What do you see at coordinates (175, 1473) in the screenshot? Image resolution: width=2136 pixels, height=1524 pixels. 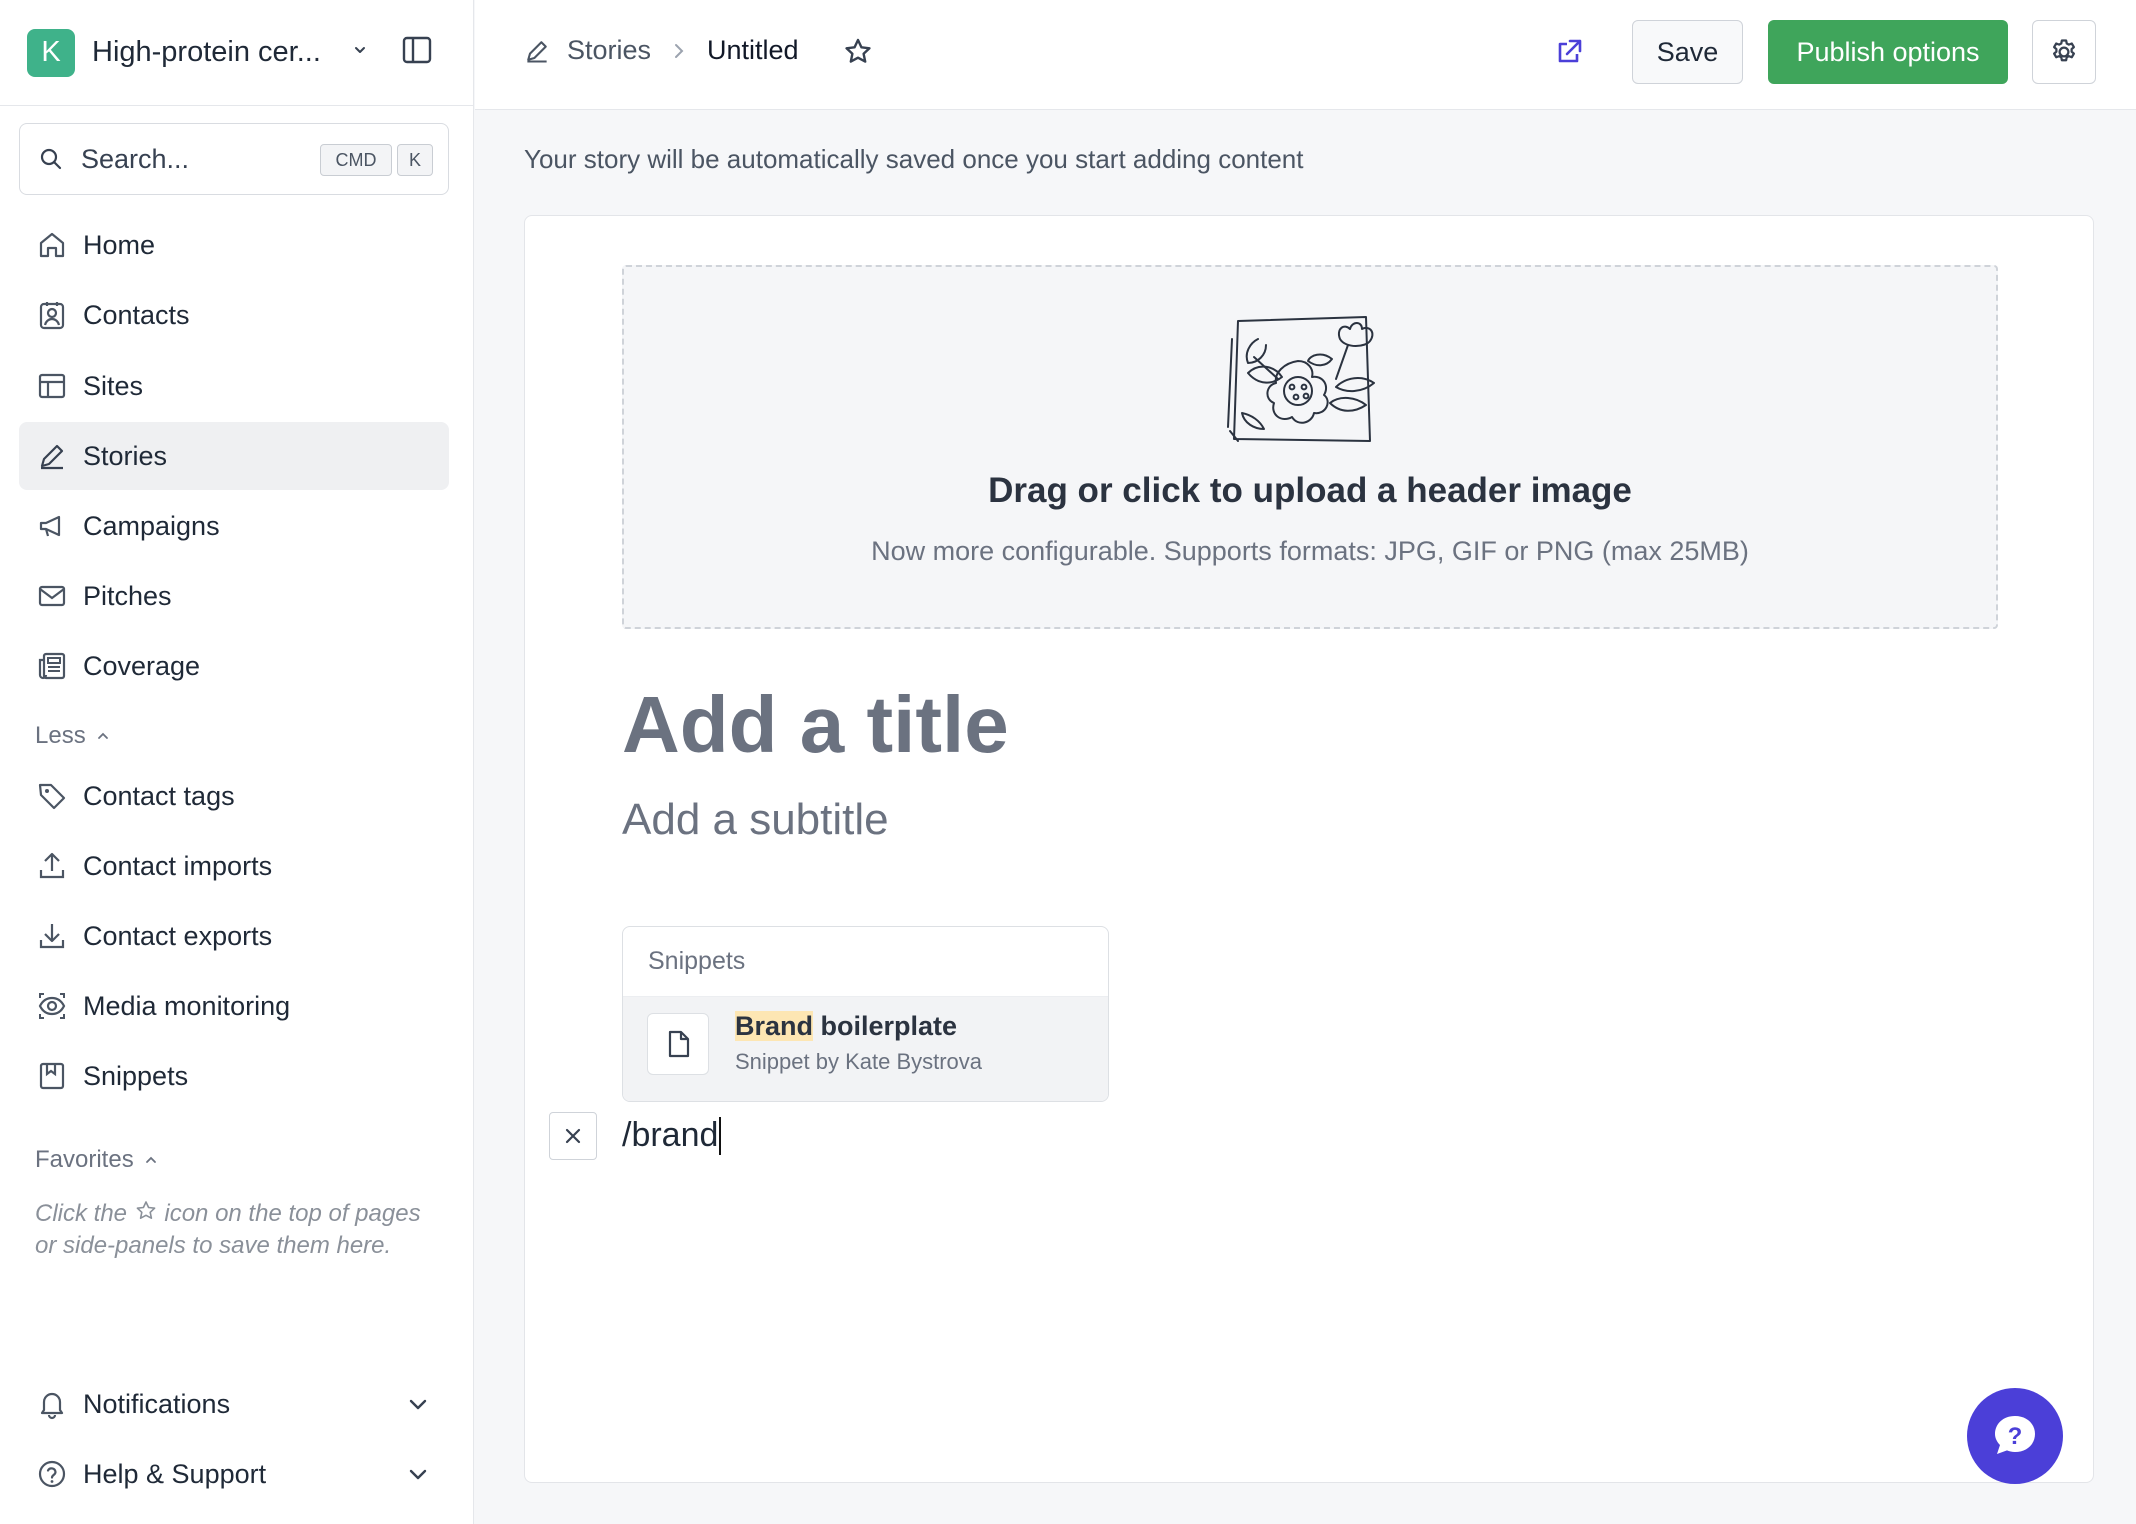 I see `sidebar-item-label: Help & Support` at bounding box center [175, 1473].